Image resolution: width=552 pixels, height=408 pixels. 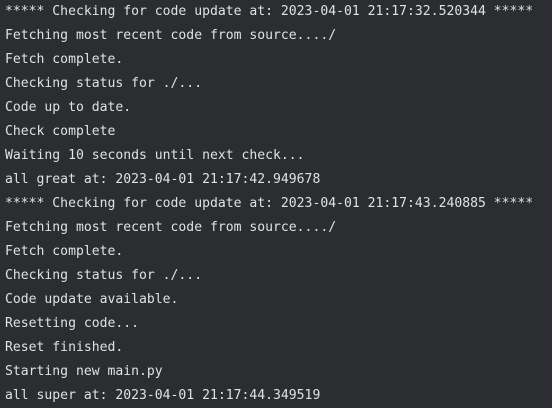 What do you see at coordinates (84, 371) in the screenshot?
I see `terminal-line: Starting new main.py` at bounding box center [84, 371].